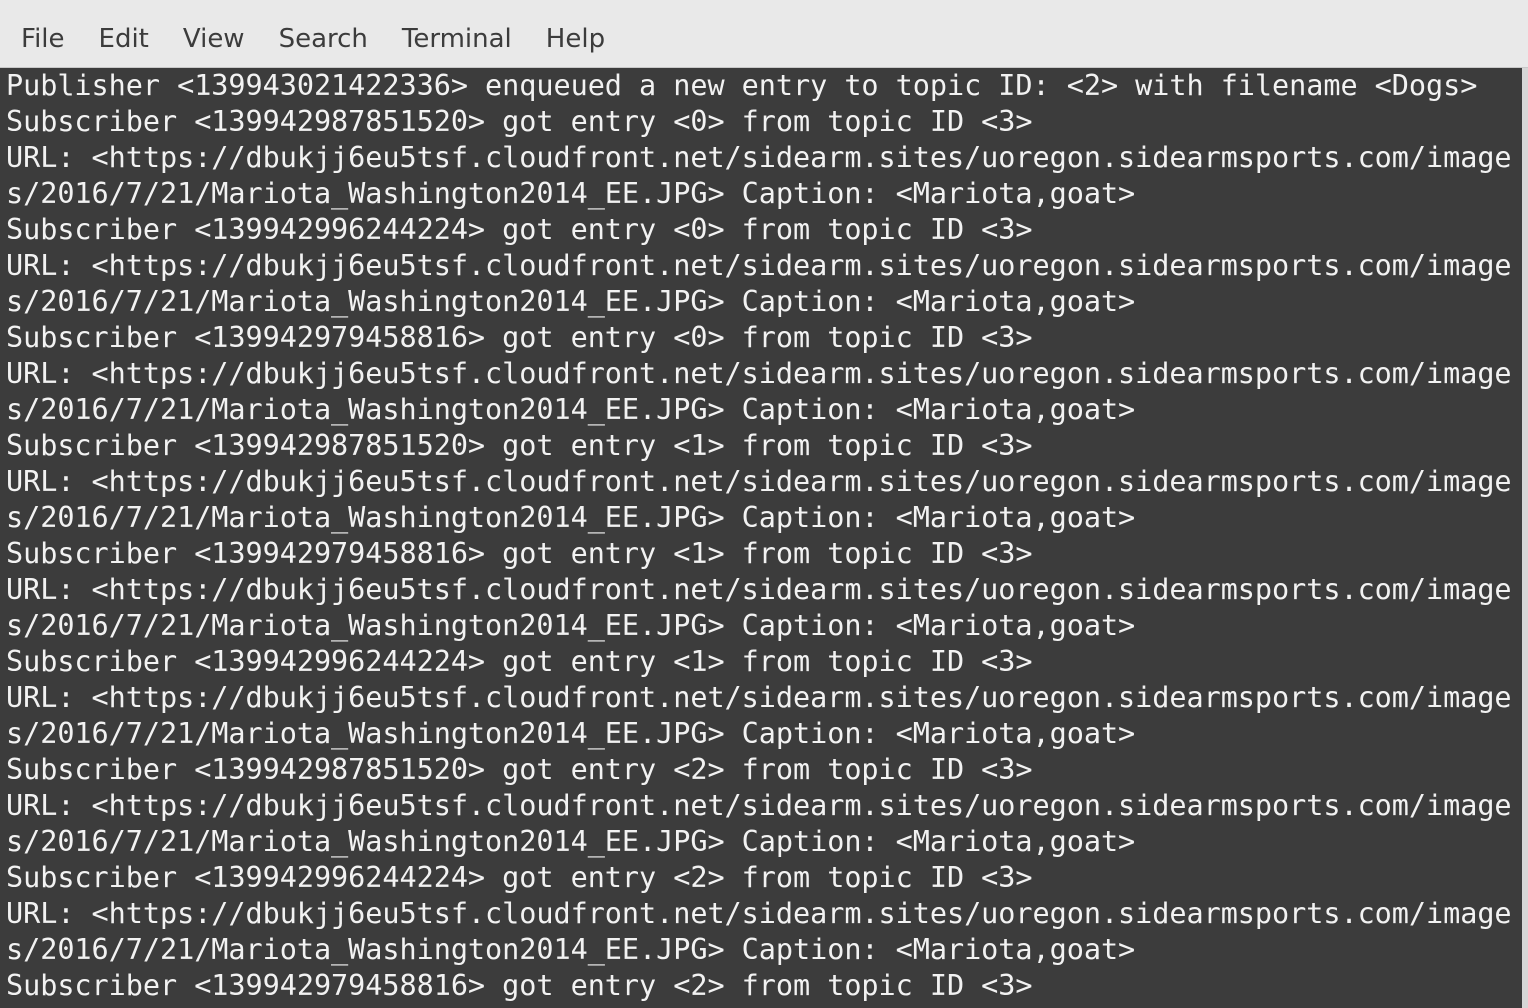 This screenshot has height=1008, width=1528. I want to click on menu-view: View, so click(214, 39).